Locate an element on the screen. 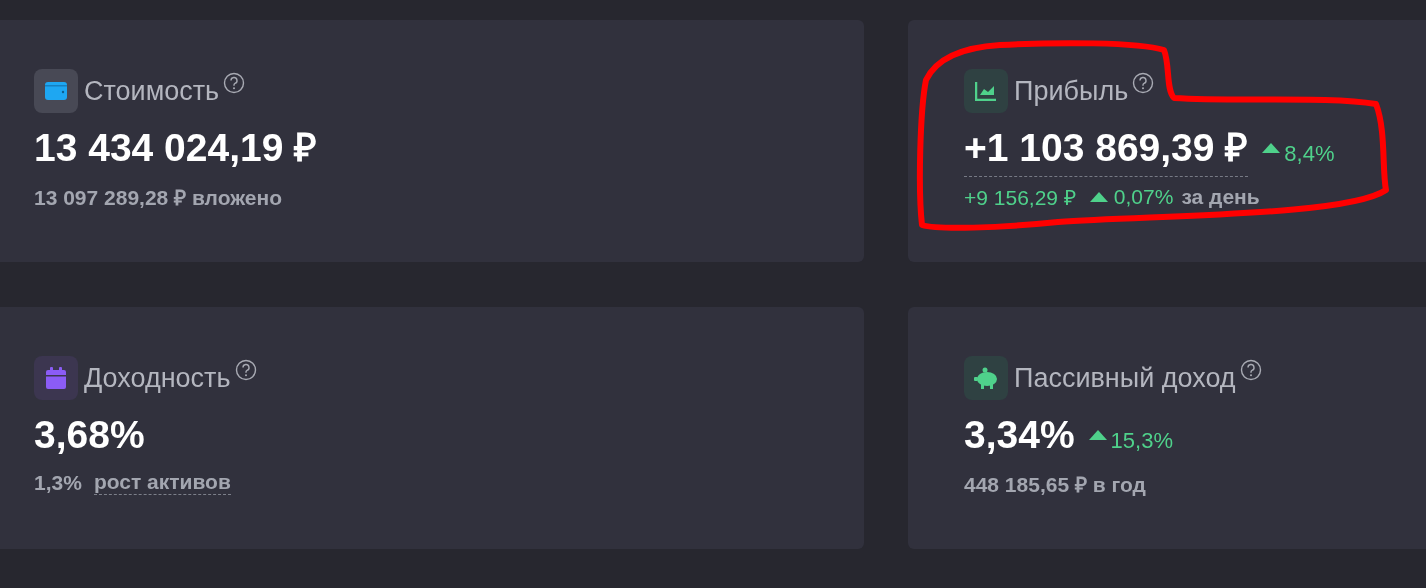 This screenshot has height=588, width=1426. card-title: Стоимость is located at coordinates (152, 91).